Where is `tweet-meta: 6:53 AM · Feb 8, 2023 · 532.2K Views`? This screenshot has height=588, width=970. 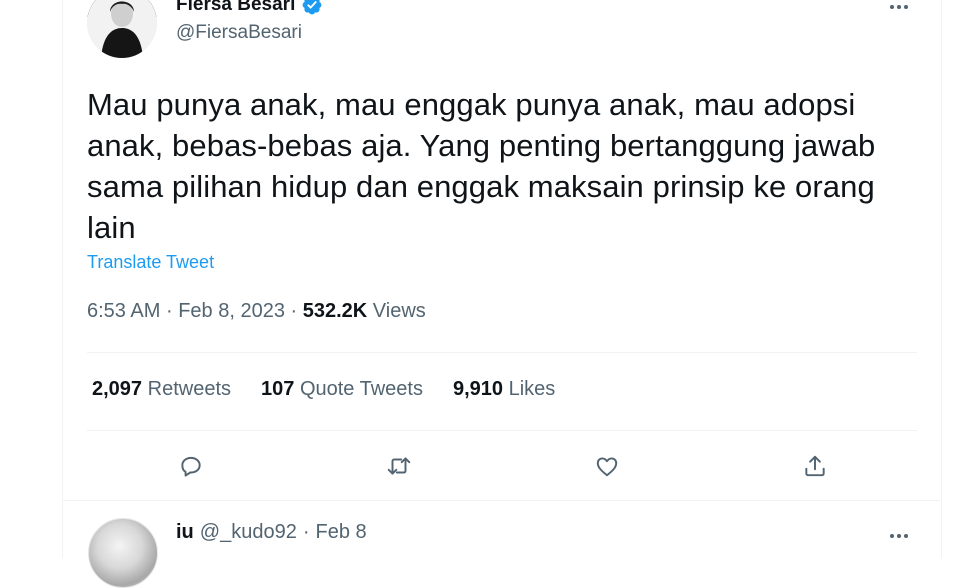
tweet-meta: 6:53 AM · Feb 8, 2023 · 532.2K Views is located at coordinates (256, 311).